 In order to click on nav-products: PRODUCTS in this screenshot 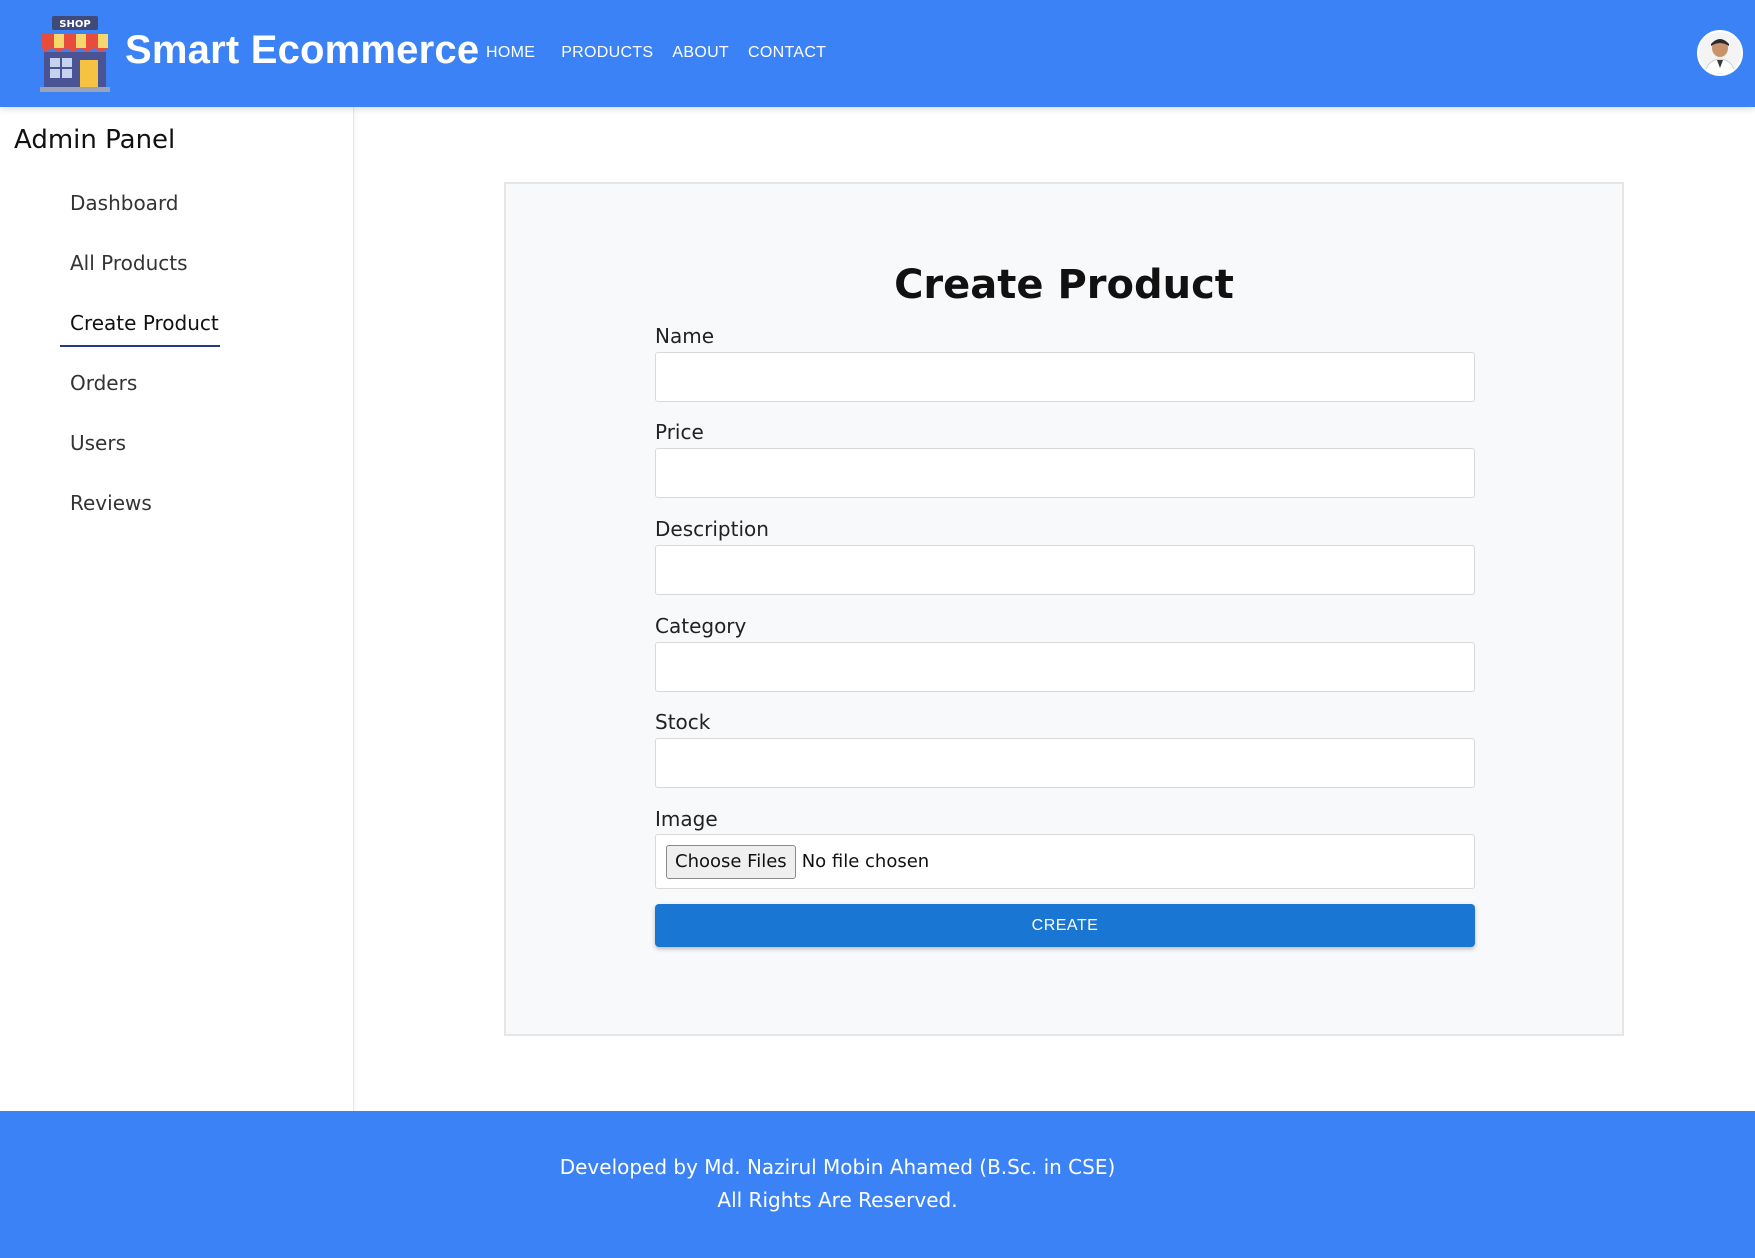, I will do `click(607, 53)`.